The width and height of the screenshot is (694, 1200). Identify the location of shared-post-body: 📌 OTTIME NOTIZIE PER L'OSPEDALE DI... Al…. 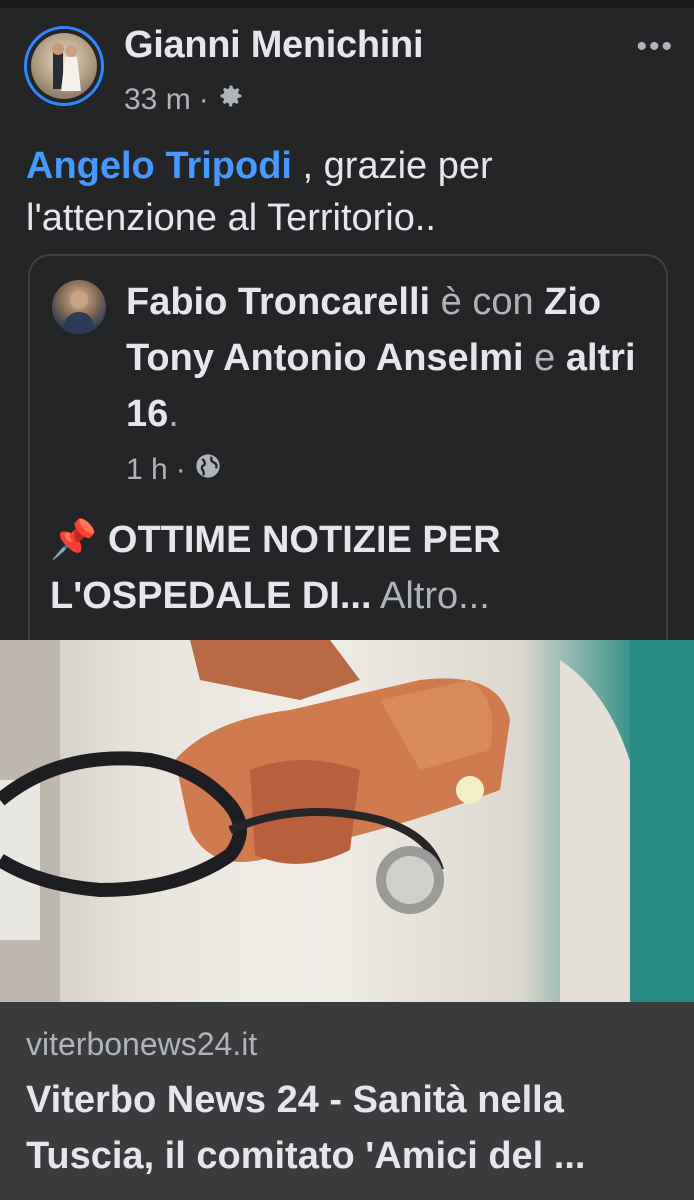
(350, 568).